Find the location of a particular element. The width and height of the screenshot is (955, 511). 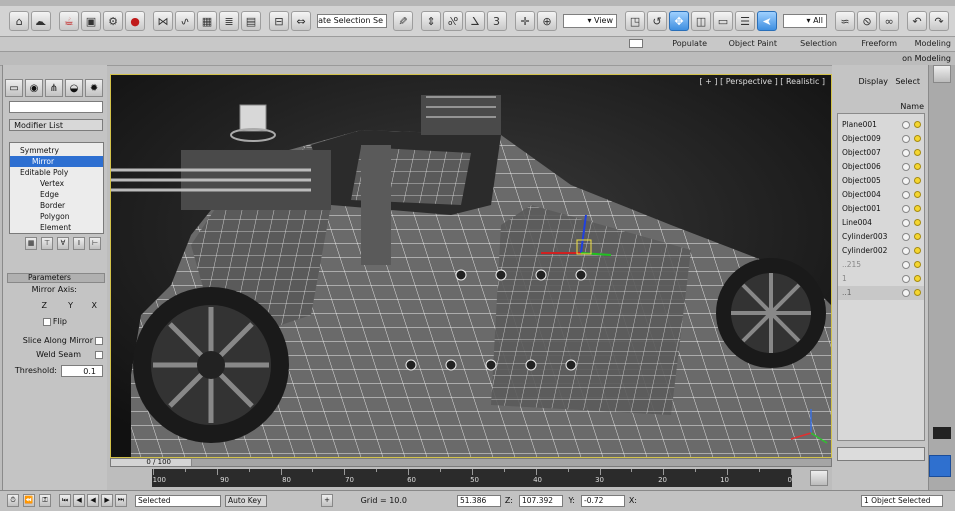

scene-explorer-select-tab: Select is located at coordinates (907, 81).